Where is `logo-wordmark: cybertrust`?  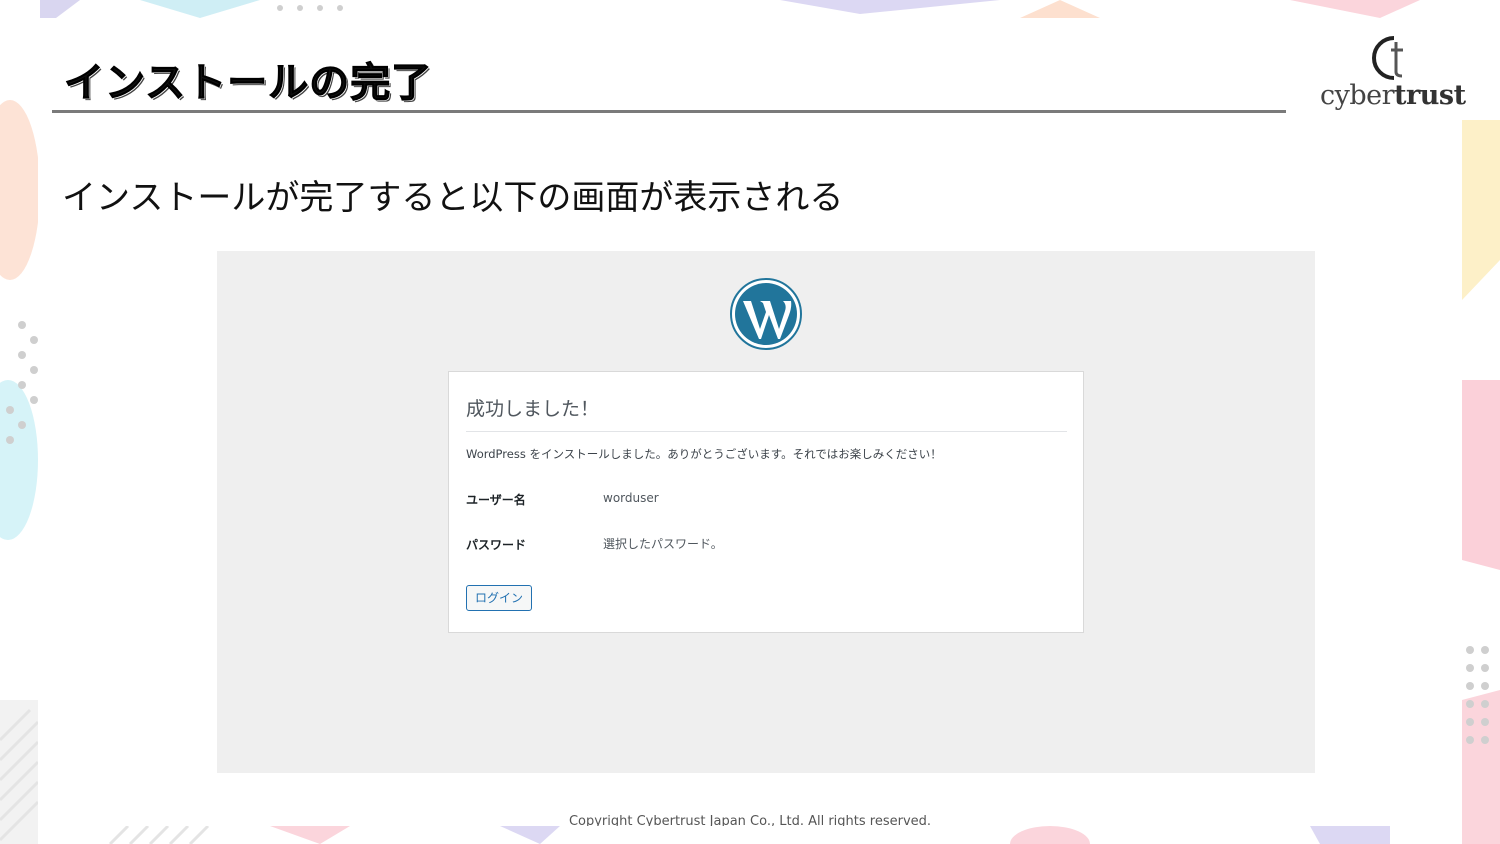 logo-wordmark: cybertrust is located at coordinates (1393, 95).